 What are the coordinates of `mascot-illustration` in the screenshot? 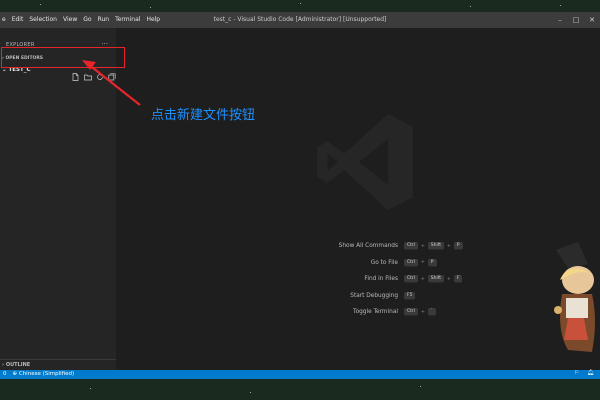 It's located at (574, 297).